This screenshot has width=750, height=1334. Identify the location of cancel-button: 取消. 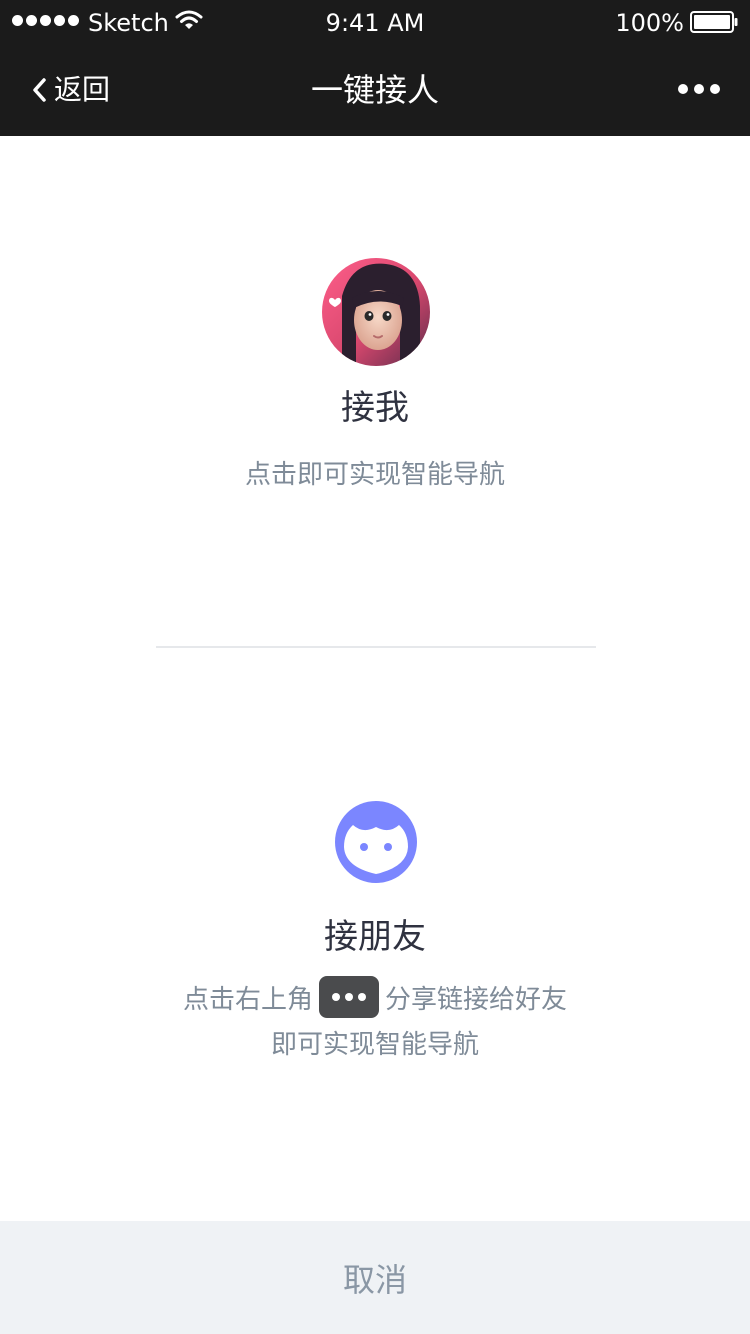
(375, 1277).